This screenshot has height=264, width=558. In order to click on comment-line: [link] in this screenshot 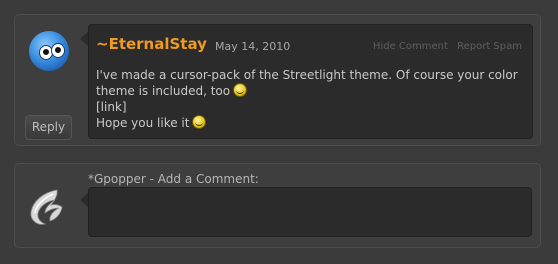, I will do `click(311, 107)`.